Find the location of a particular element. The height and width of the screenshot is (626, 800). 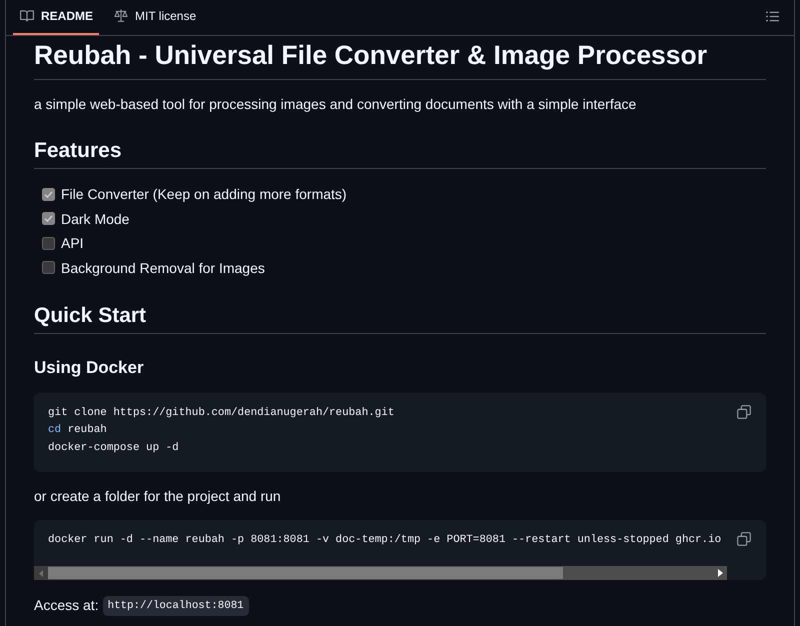

checklist-item: Background Removal for Images is located at coordinates (163, 268).